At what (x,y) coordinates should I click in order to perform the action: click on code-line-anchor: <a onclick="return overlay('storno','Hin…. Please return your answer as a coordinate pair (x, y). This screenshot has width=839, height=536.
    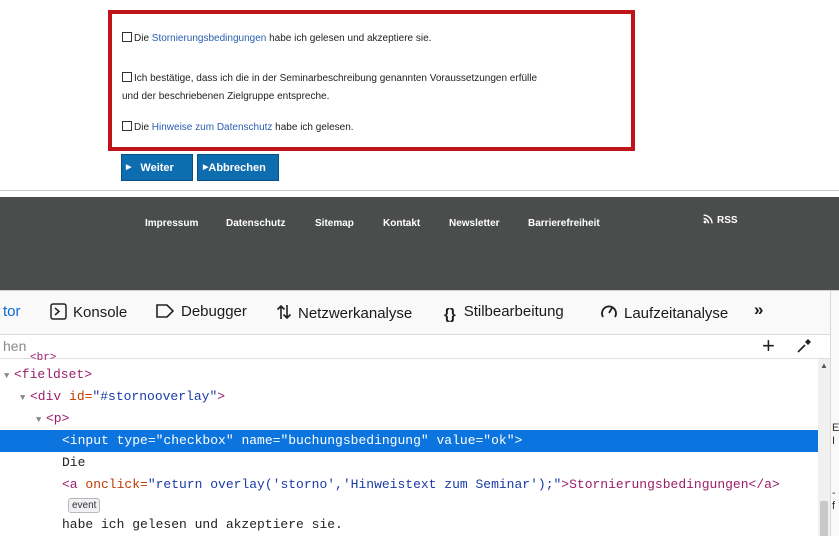
    Looking at the image, I should click on (409, 485).